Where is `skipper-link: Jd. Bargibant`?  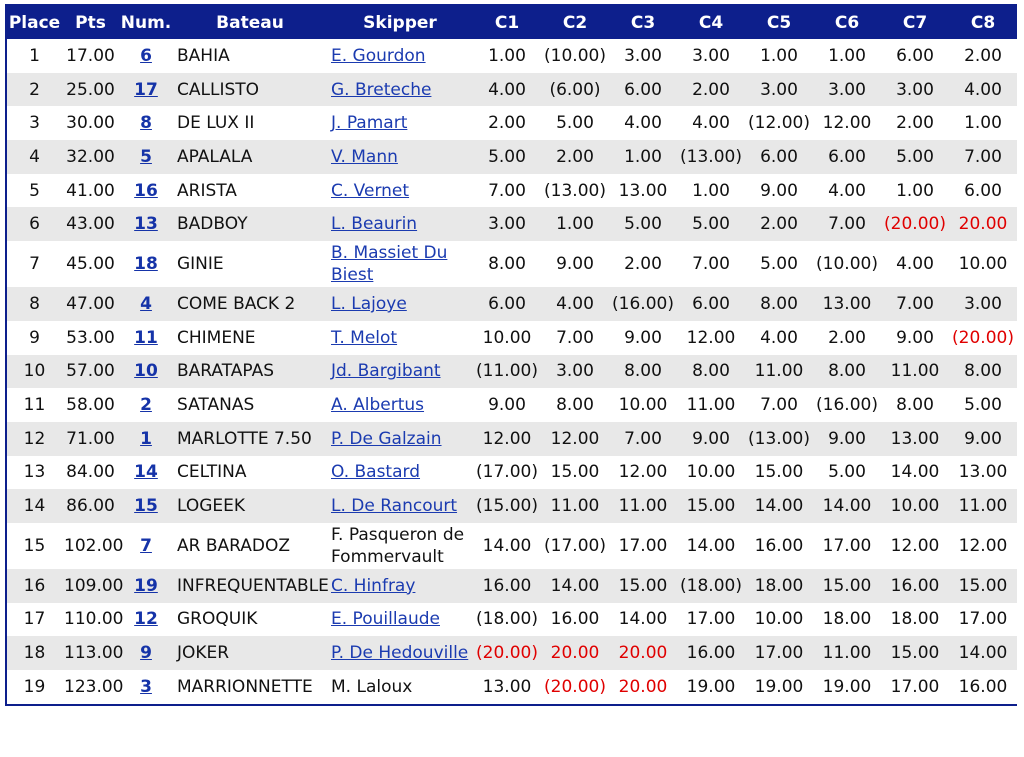 skipper-link: Jd. Bargibant is located at coordinates (386, 371).